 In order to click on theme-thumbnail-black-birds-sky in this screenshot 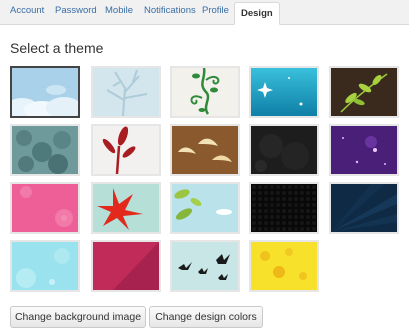, I will do `click(205, 266)`.